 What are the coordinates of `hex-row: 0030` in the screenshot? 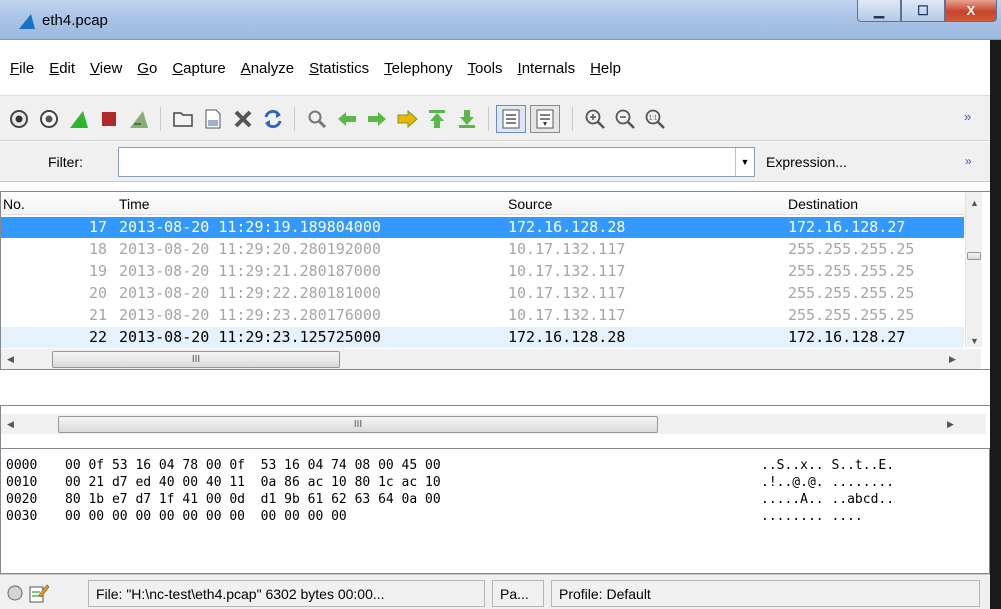 It's located at (21, 516).